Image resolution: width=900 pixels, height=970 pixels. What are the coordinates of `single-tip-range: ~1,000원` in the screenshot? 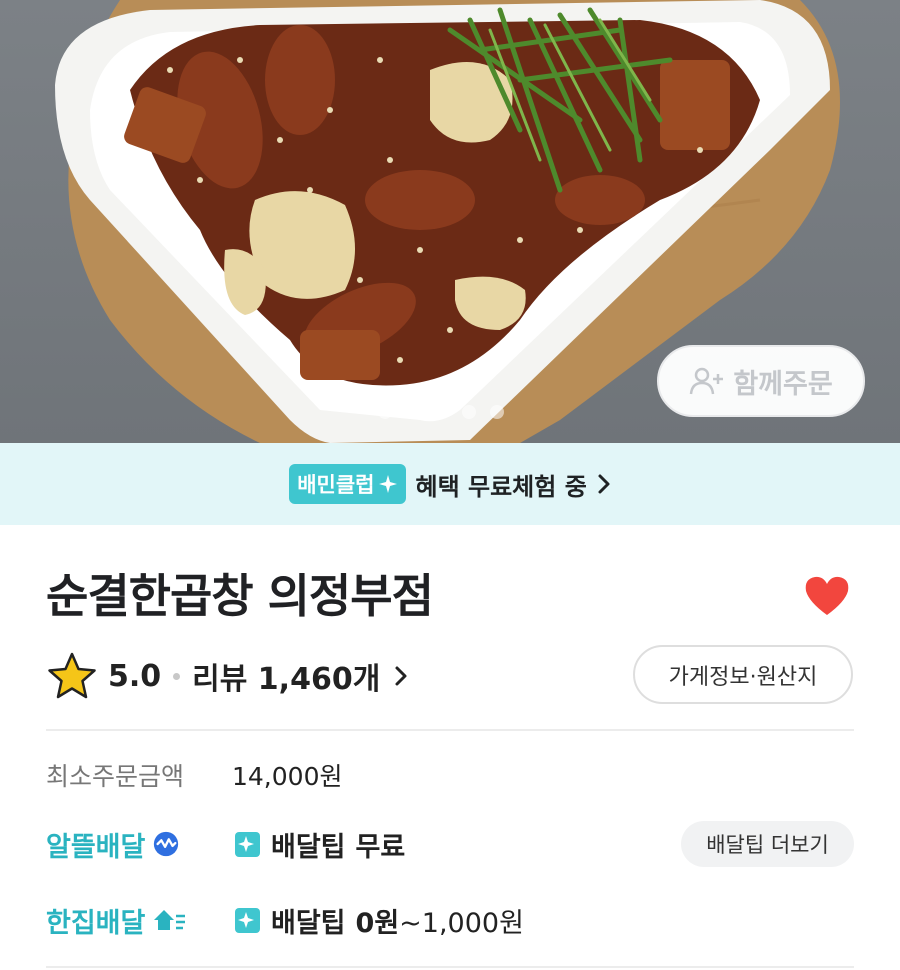 It's located at (461, 923).